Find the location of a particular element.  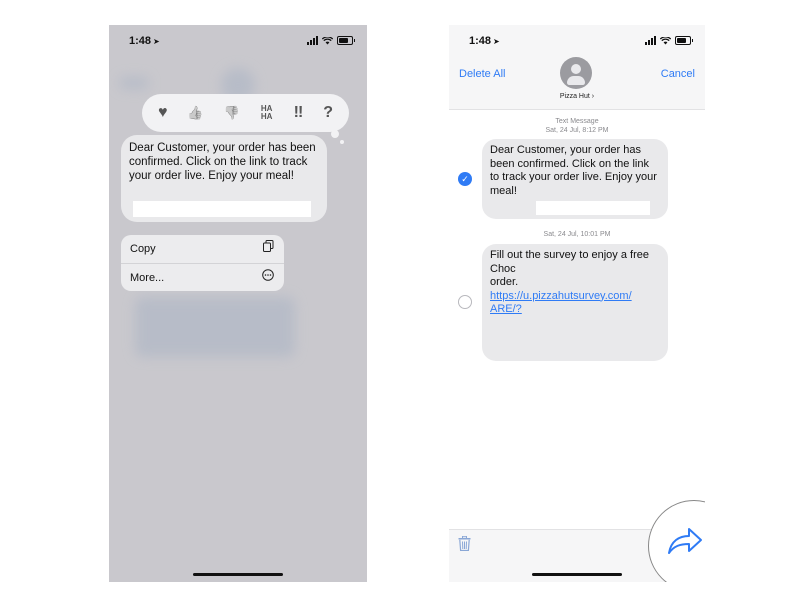

message-timestamp: Sat, 24 Jul, 8:12 PM is located at coordinates (577, 130).